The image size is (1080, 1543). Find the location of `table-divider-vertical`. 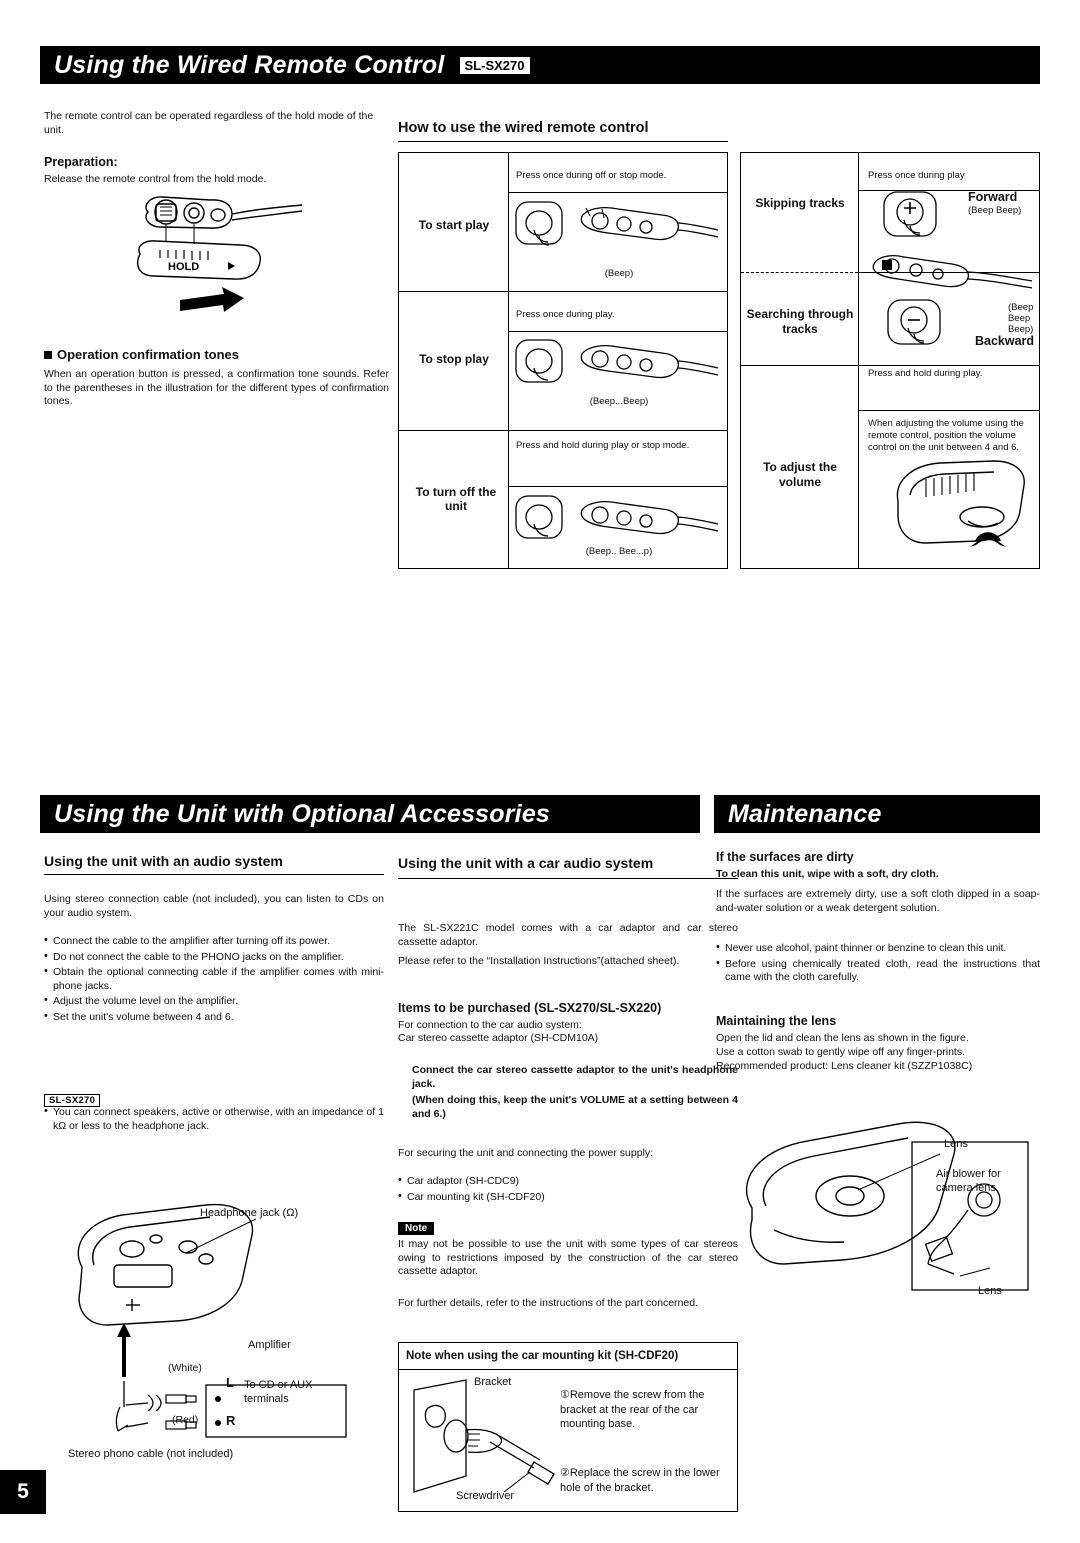

table-divider-vertical is located at coordinates (508, 360).